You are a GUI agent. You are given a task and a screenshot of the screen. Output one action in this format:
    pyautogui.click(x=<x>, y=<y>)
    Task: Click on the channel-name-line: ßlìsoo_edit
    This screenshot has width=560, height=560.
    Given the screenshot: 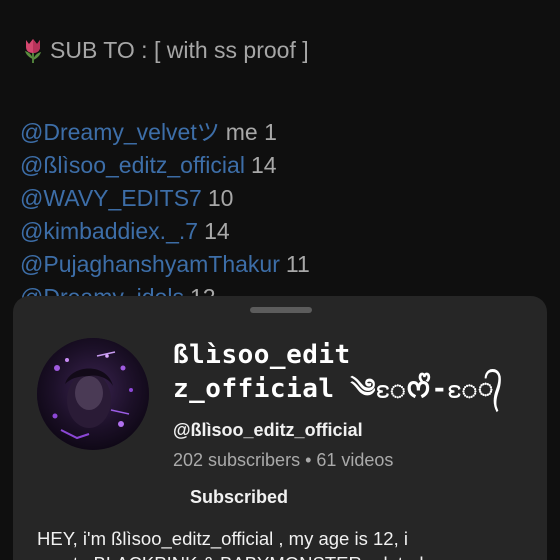 What is the action you would take?
    pyautogui.click(x=262, y=355)
    